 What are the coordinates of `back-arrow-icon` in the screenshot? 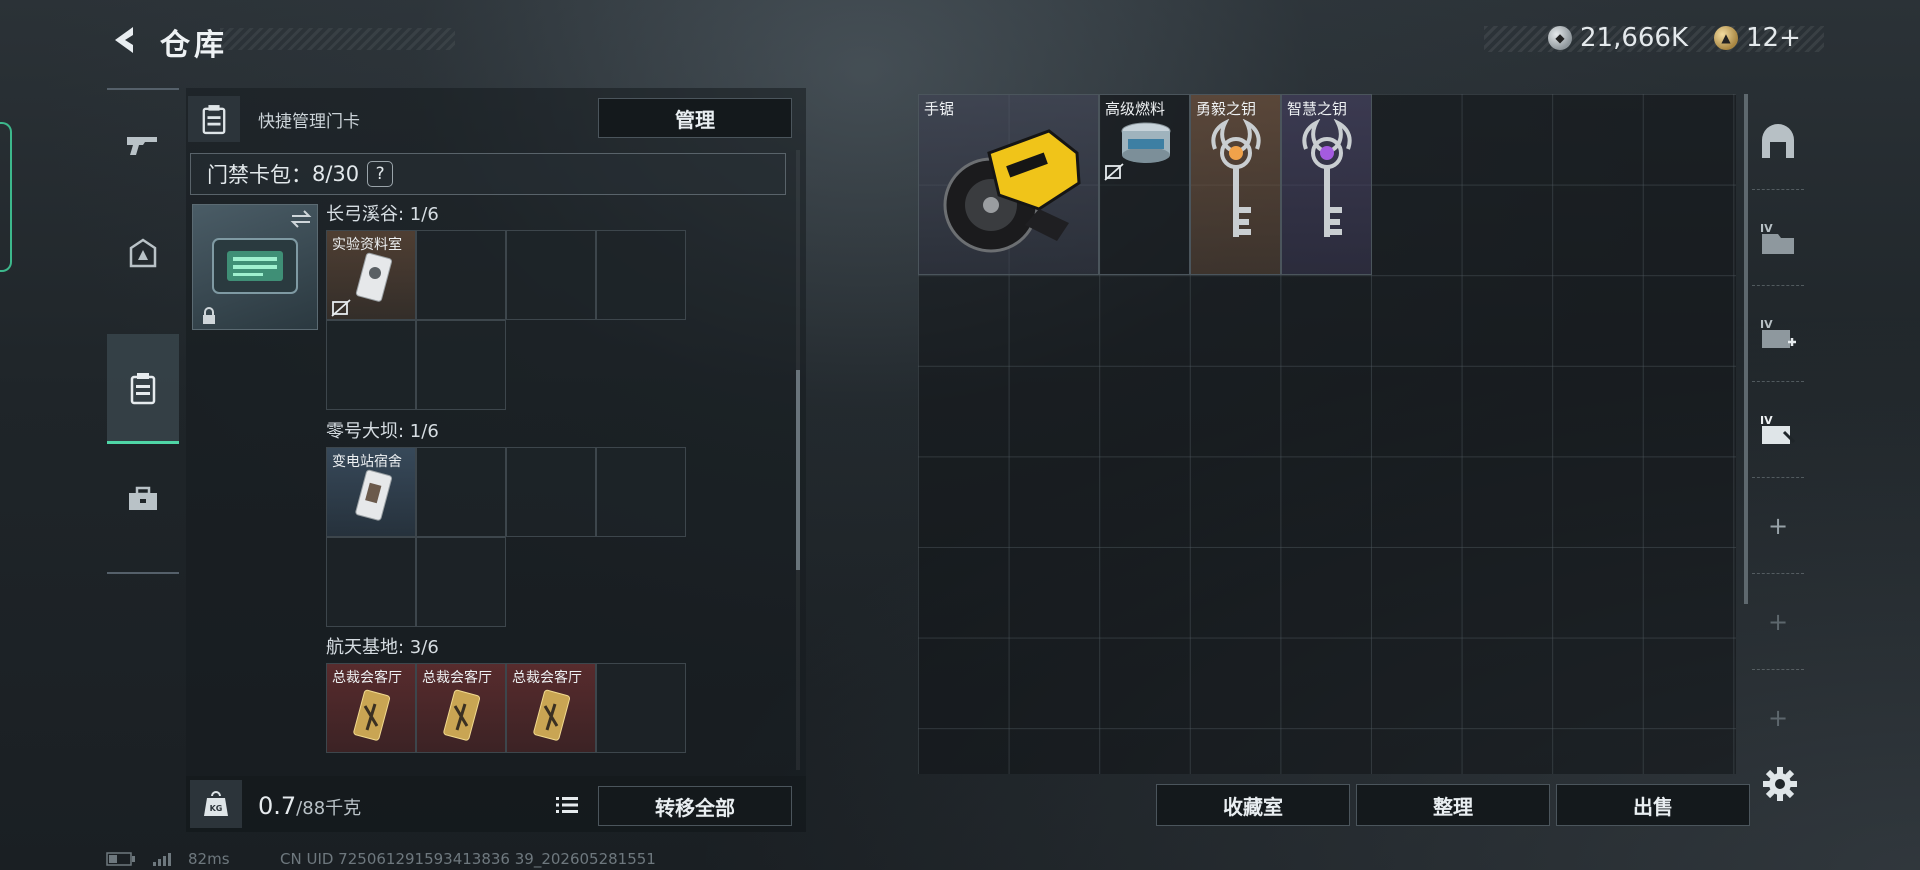 It's located at (124, 40).